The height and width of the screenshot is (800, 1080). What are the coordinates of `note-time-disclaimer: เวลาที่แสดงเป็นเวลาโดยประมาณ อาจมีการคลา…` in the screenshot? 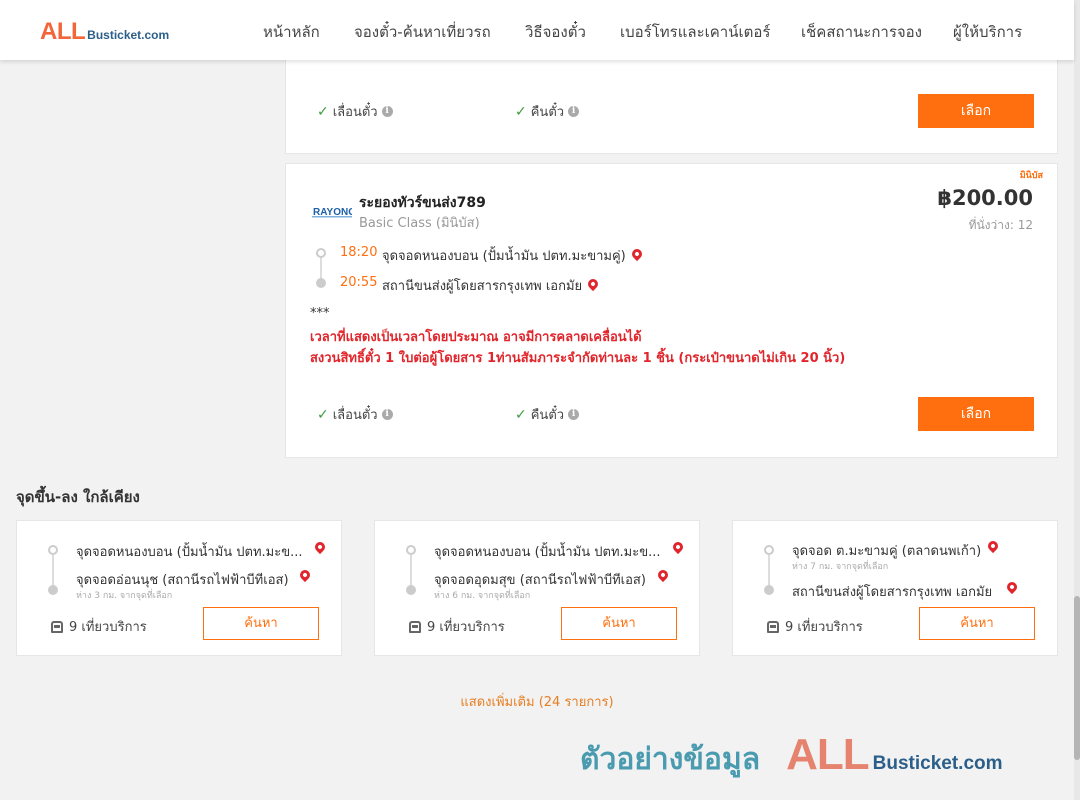 It's located at (476, 337).